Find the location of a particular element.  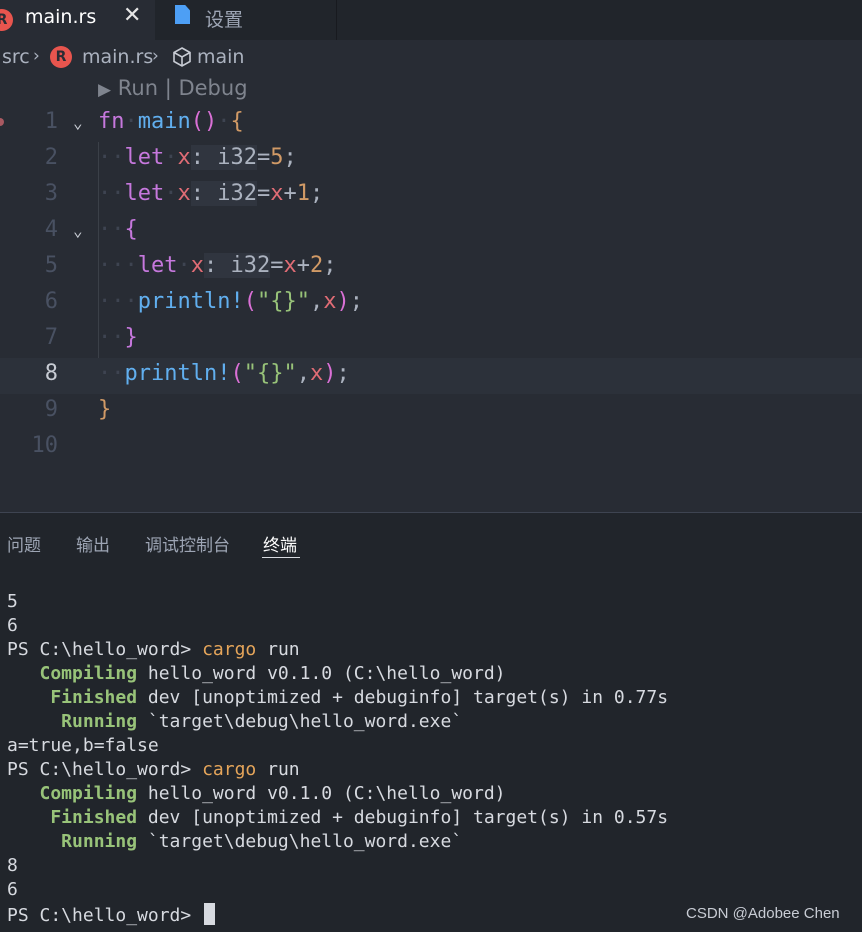

line-number: 6 is located at coordinates (51, 301).